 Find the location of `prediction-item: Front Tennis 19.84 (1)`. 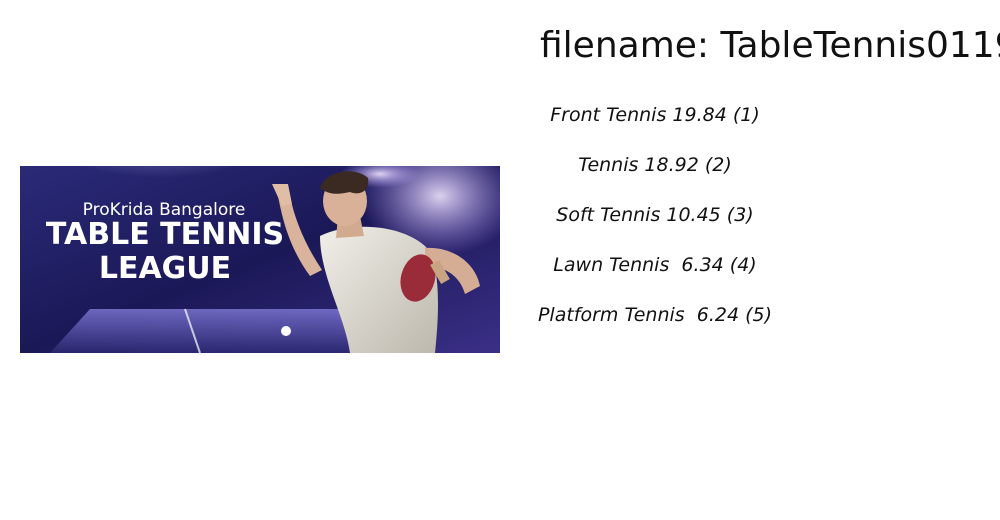

prediction-item: Front Tennis 19.84 (1) is located at coordinates (655, 115).